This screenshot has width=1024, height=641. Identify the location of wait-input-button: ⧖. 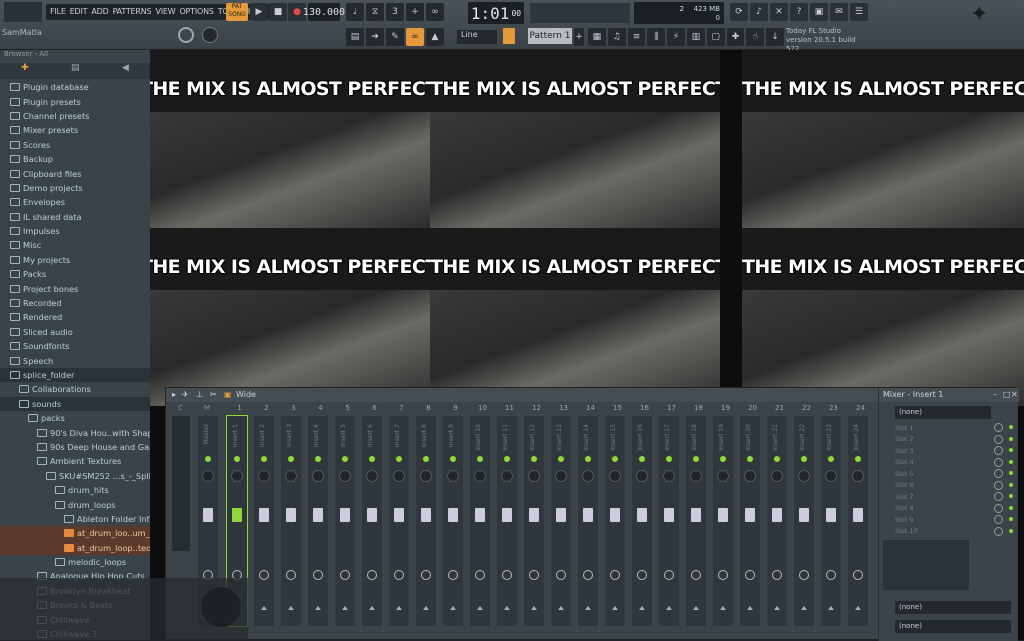
(375, 12).